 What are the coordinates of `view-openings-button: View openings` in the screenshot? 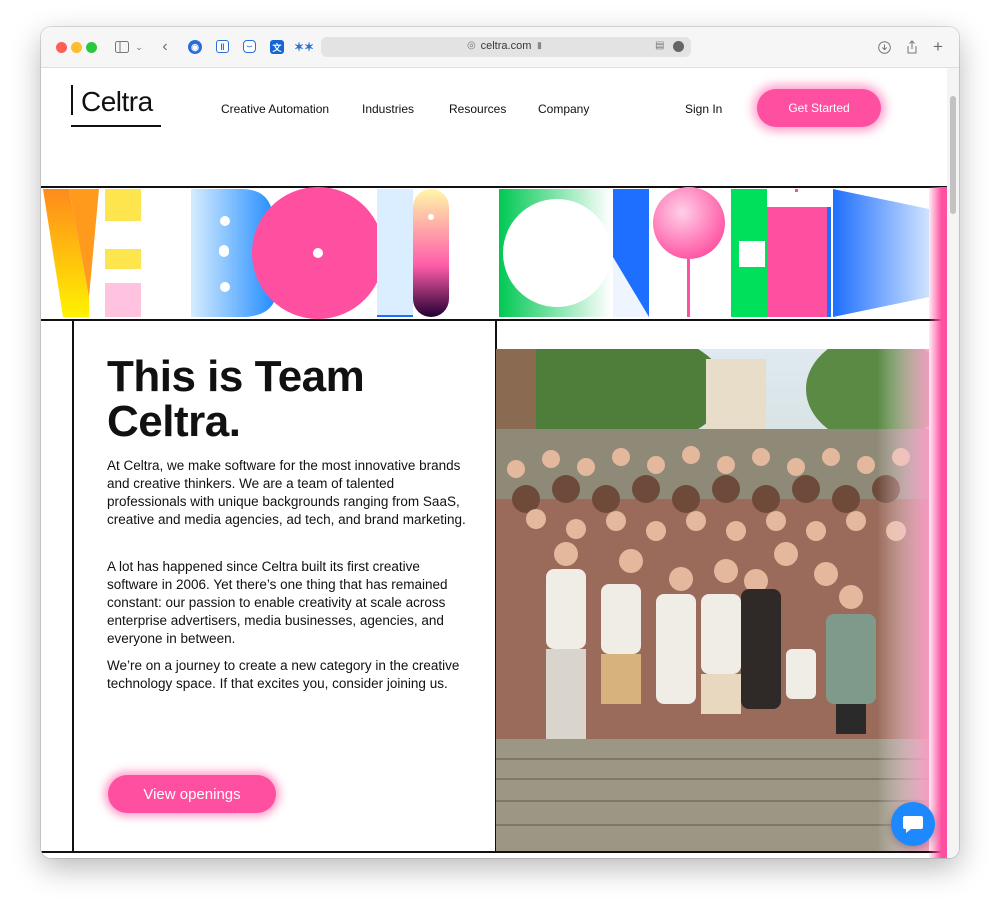 It's located at (192, 794).